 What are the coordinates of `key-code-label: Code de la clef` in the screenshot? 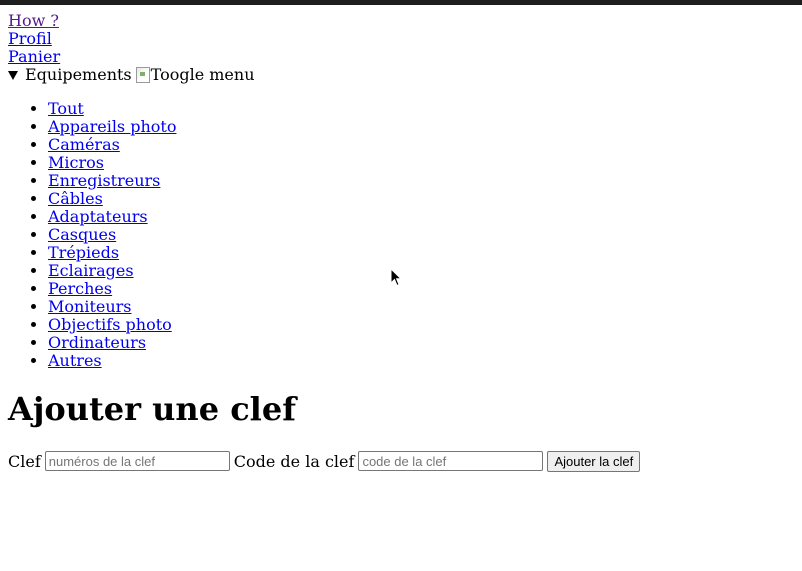 It's located at (294, 461).